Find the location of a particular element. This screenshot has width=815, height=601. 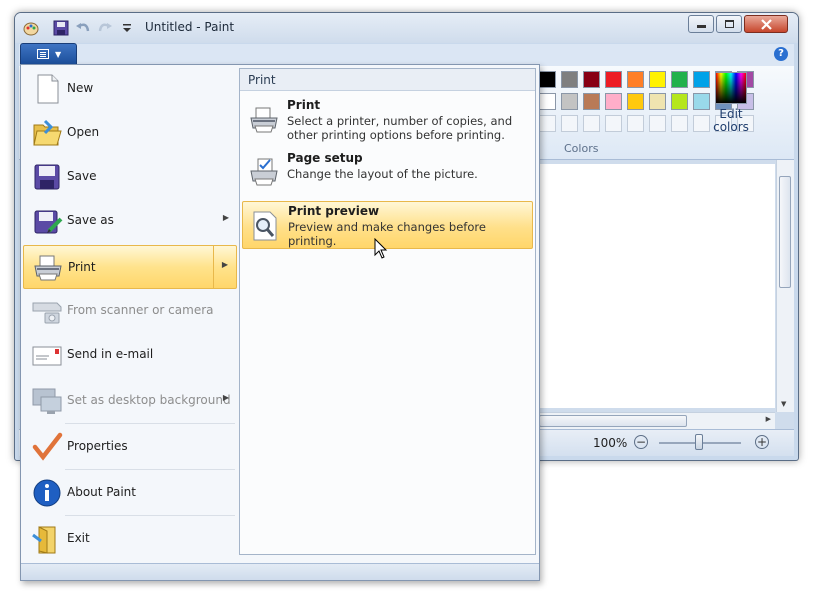

menu-item-label: Send in e-mail is located at coordinates (110, 354).